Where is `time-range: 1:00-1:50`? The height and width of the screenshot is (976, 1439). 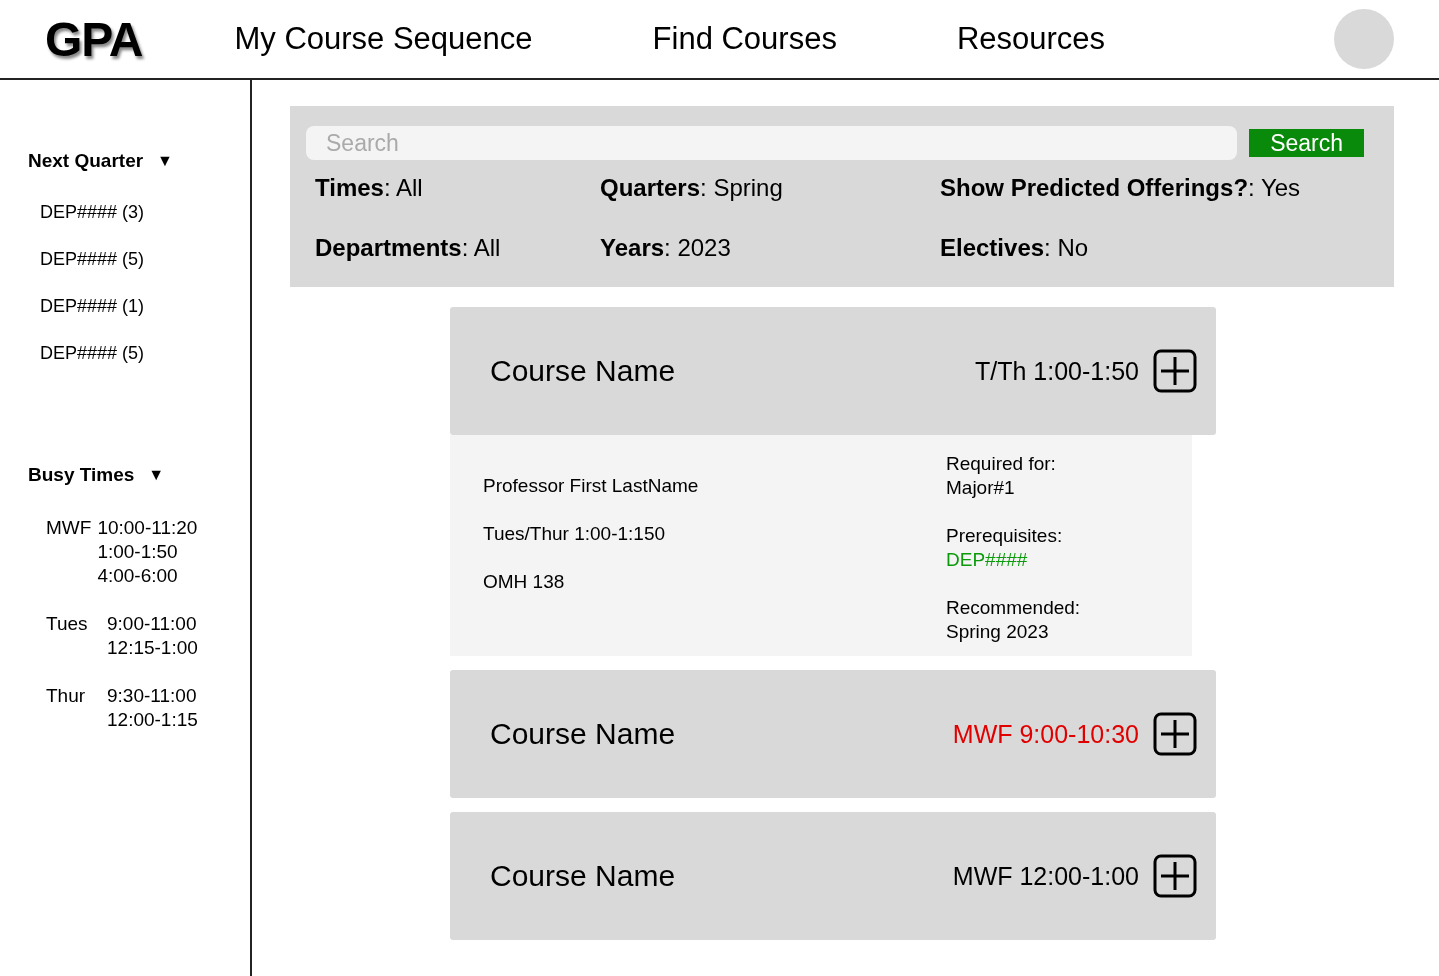 time-range: 1:00-1:50 is located at coordinates (138, 552).